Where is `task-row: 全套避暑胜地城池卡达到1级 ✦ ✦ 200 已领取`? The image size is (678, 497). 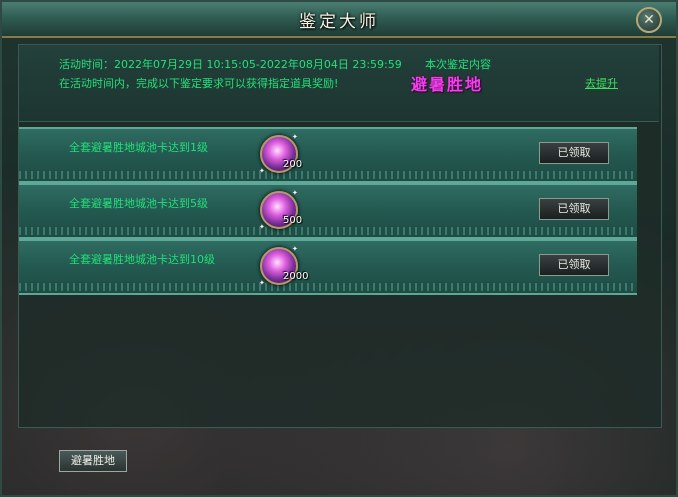
task-row: 全套避暑胜地城池卡达到1级 ✦ ✦ 200 已领取 is located at coordinates (328, 155).